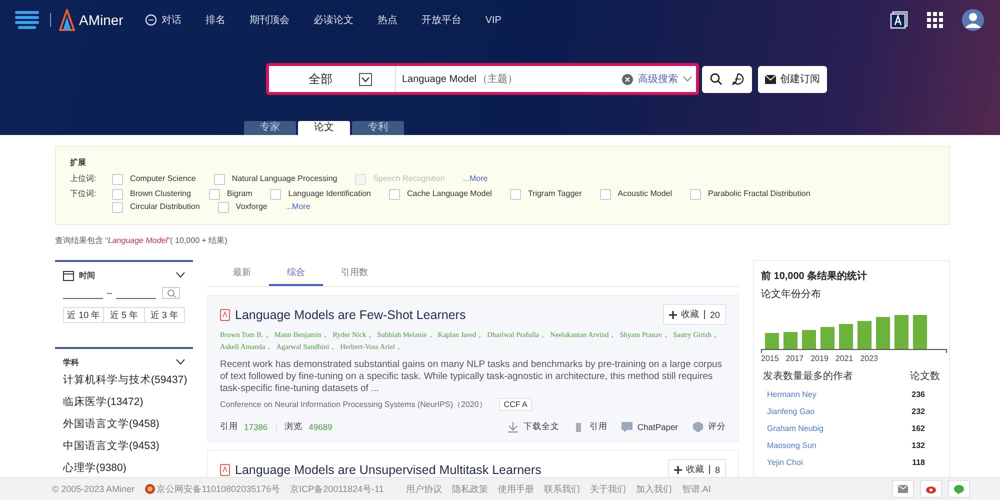 The height and width of the screenshot is (500, 1000). What do you see at coordinates (67, 20) in the screenshot?
I see `triangle-logo-icon` at bounding box center [67, 20].